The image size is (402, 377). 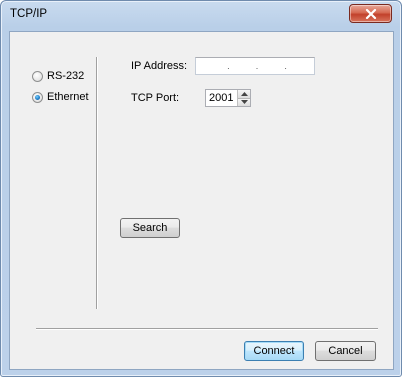 I want to click on window-title: TCP/IP, so click(x=29, y=14).